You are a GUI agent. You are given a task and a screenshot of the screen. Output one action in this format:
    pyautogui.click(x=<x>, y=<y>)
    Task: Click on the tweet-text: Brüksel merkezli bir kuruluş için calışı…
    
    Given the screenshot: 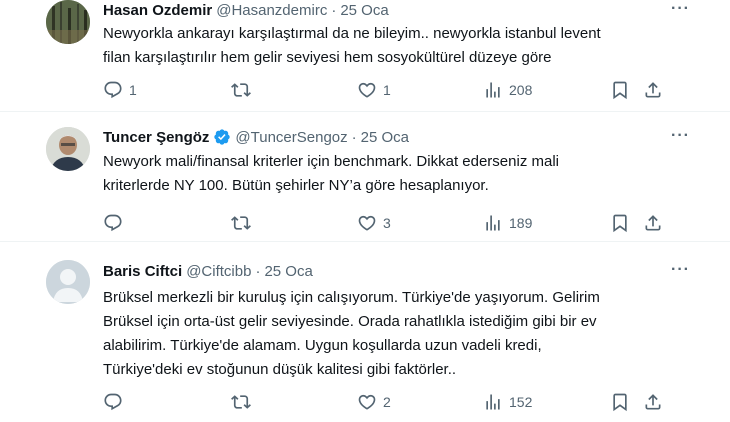 What is the action you would take?
    pyautogui.click(x=351, y=333)
    